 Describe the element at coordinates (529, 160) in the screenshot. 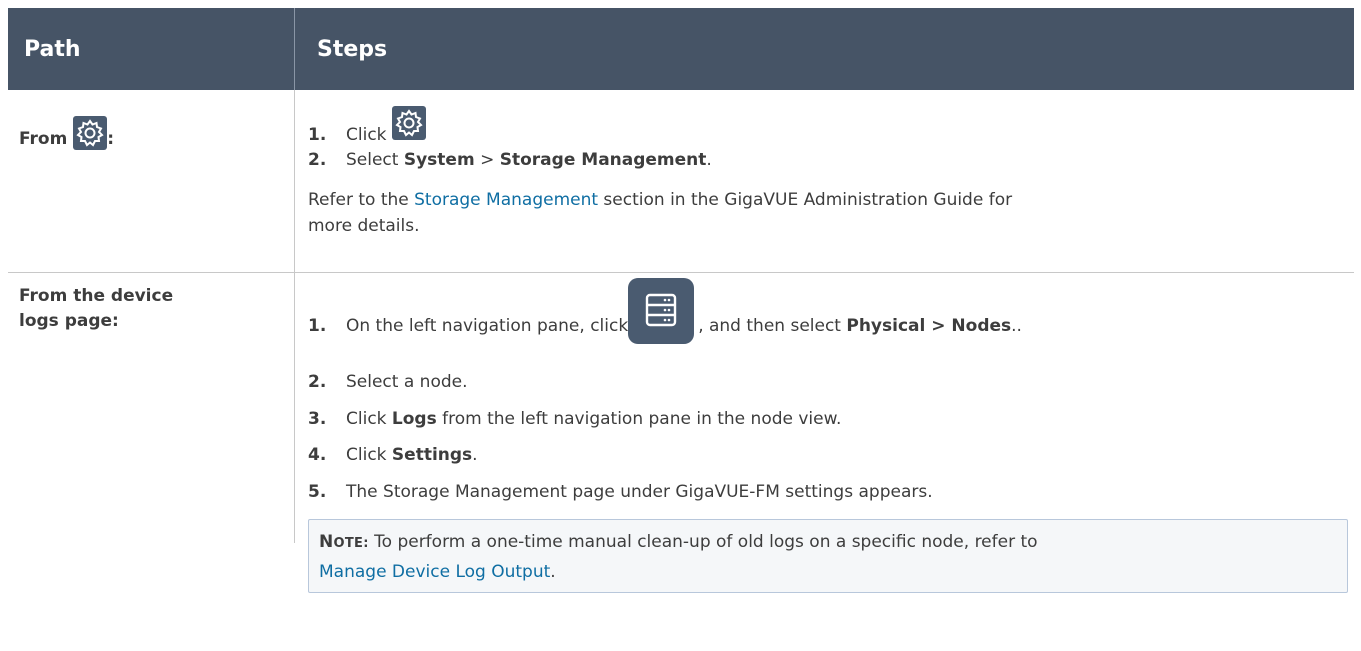

I see `step-text: Select System > Storage Management.` at that location.